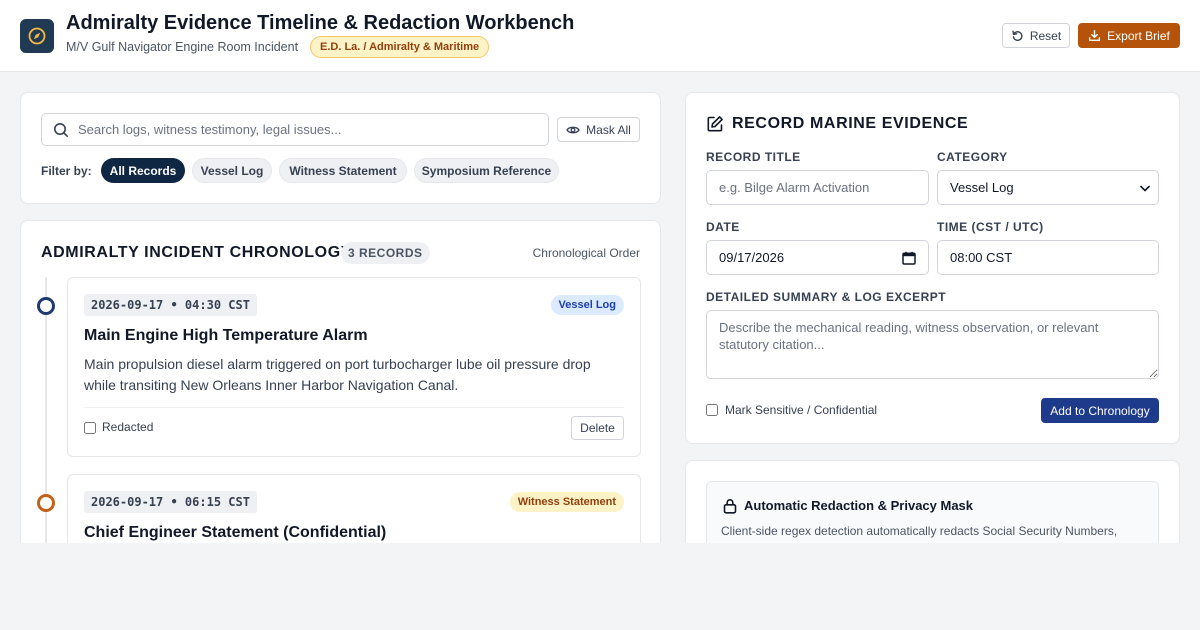 This screenshot has height=630, width=1200. Describe the element at coordinates (1138, 35) in the screenshot. I see `export-label: Export Brief` at that location.